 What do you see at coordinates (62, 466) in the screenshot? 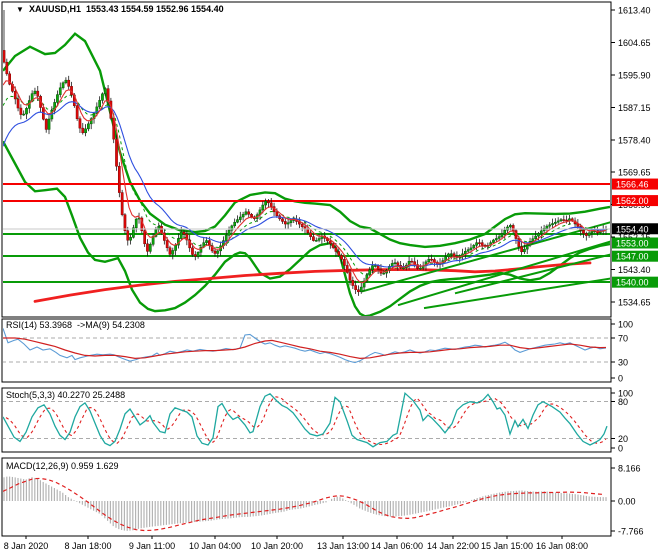
I see `macd-indicator-label: MACD(12,26,9) 0.959 1.629` at bounding box center [62, 466].